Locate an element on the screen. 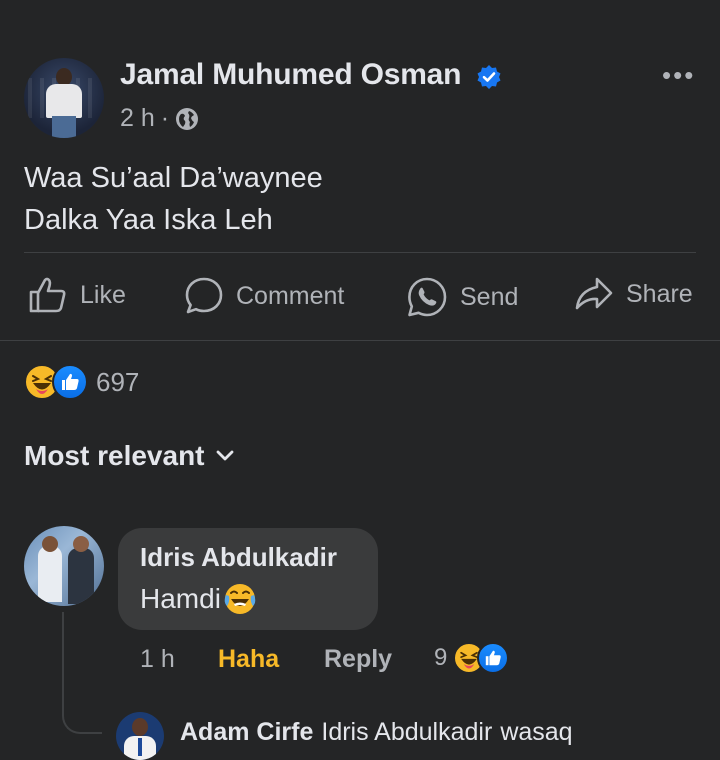 The height and width of the screenshot is (760, 720). comment-author: Idris Abdulkadir is located at coordinates (238, 557).